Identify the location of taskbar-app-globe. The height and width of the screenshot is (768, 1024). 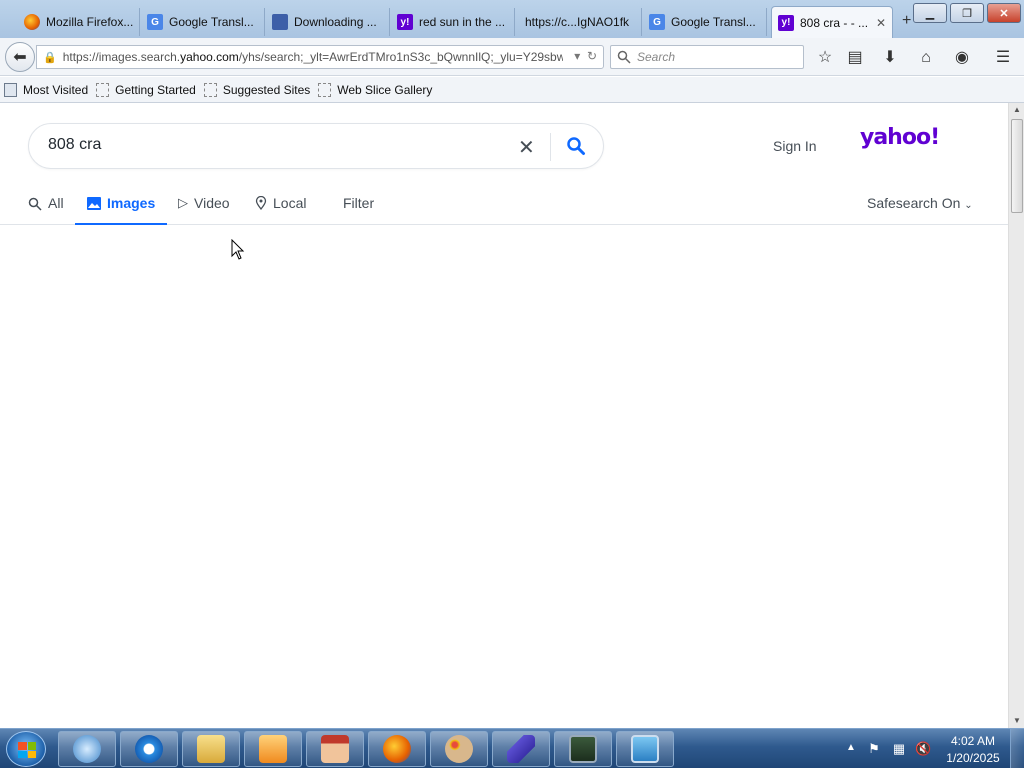
(87, 749).